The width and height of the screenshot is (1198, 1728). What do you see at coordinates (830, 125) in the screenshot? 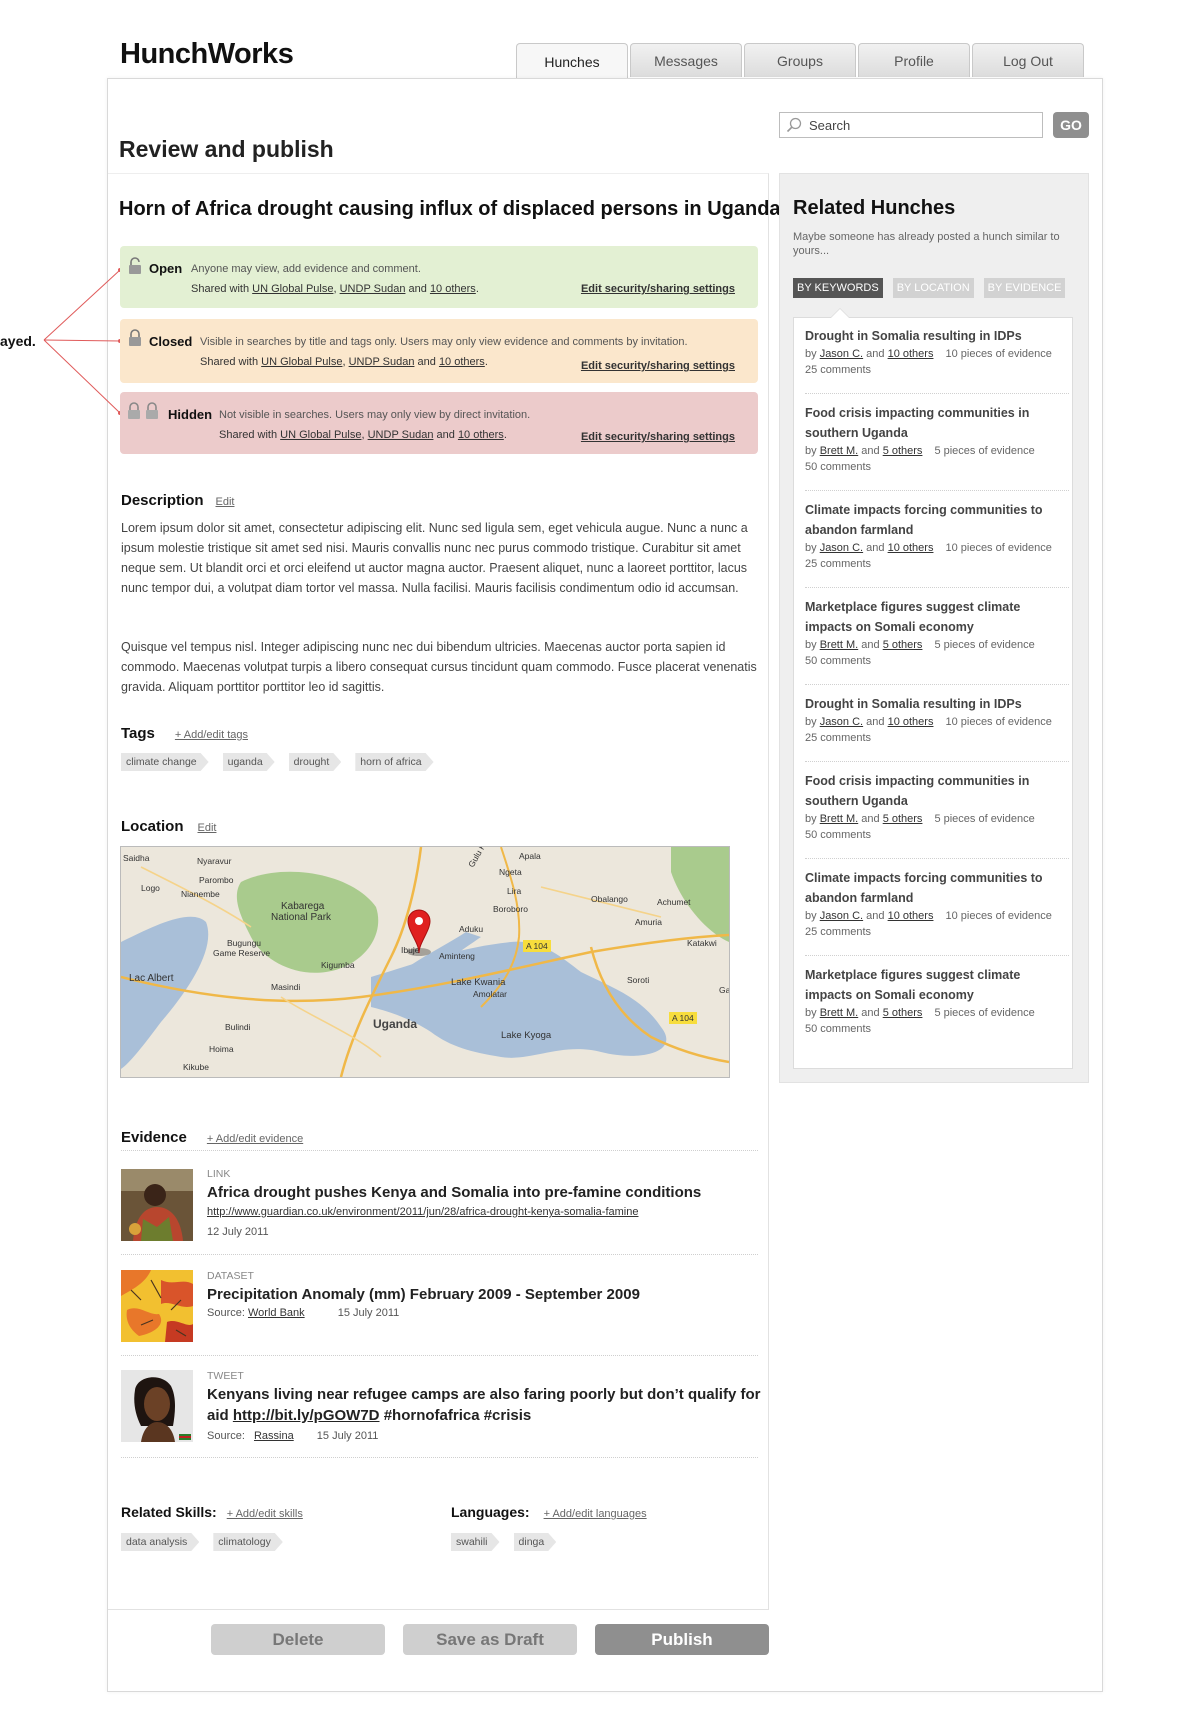
I see `search-placeholder: Search` at bounding box center [830, 125].